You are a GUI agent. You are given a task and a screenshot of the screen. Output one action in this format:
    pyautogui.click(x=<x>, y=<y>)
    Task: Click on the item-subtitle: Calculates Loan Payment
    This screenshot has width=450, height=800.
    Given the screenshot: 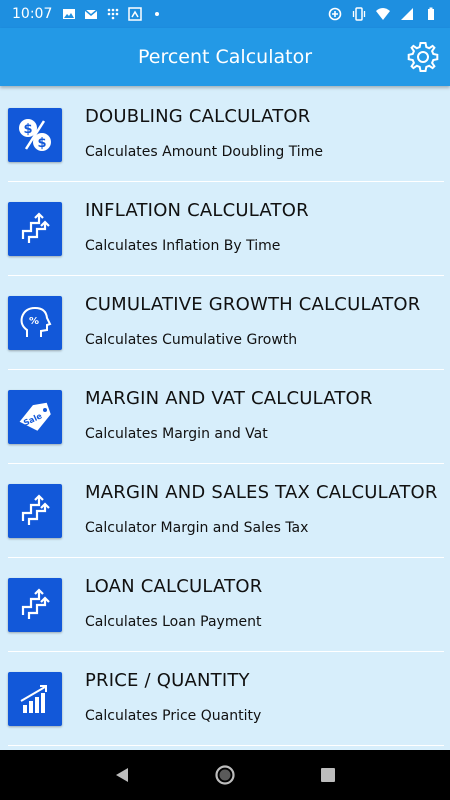 What is the action you would take?
    pyautogui.click(x=173, y=622)
    